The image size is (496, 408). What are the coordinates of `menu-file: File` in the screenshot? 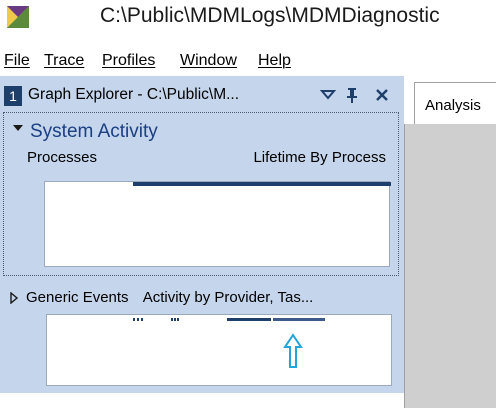 It's located at (17, 61).